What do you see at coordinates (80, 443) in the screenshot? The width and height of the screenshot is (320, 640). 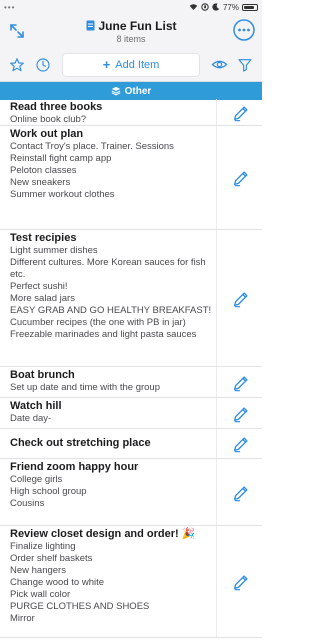 I see `item-title: Check out stretching place` at bounding box center [80, 443].